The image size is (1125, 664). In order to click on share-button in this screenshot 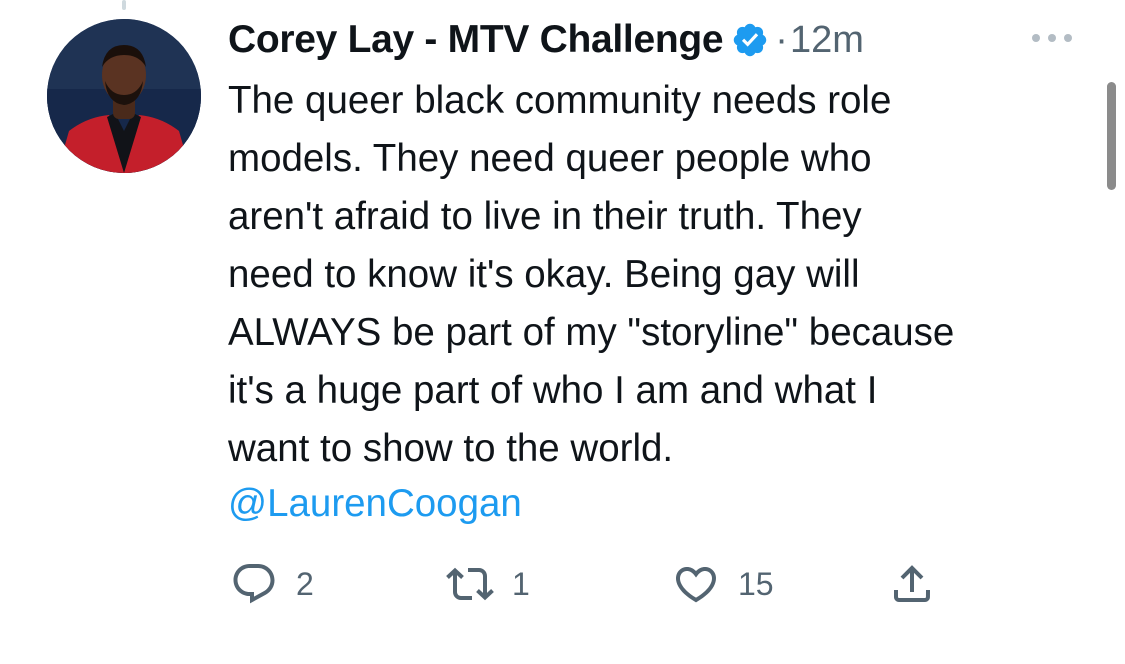, I will do `click(912, 584)`.